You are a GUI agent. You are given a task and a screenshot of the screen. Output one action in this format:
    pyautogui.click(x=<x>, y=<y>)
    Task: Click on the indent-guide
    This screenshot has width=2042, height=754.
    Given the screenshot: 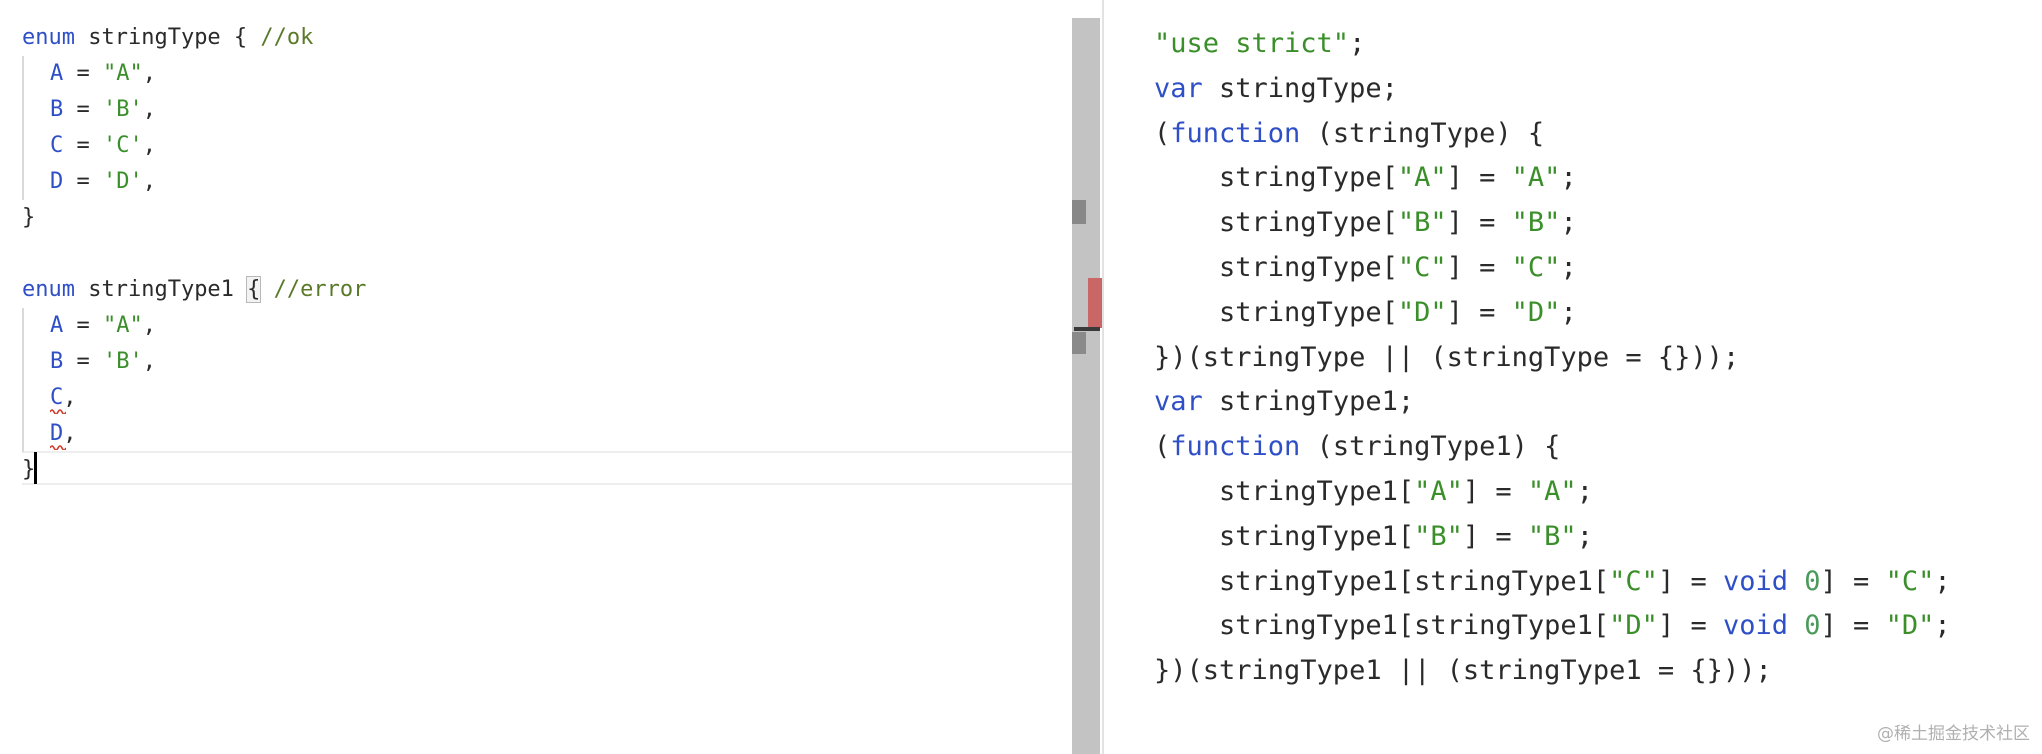 What is the action you would take?
    pyautogui.click(x=23, y=380)
    